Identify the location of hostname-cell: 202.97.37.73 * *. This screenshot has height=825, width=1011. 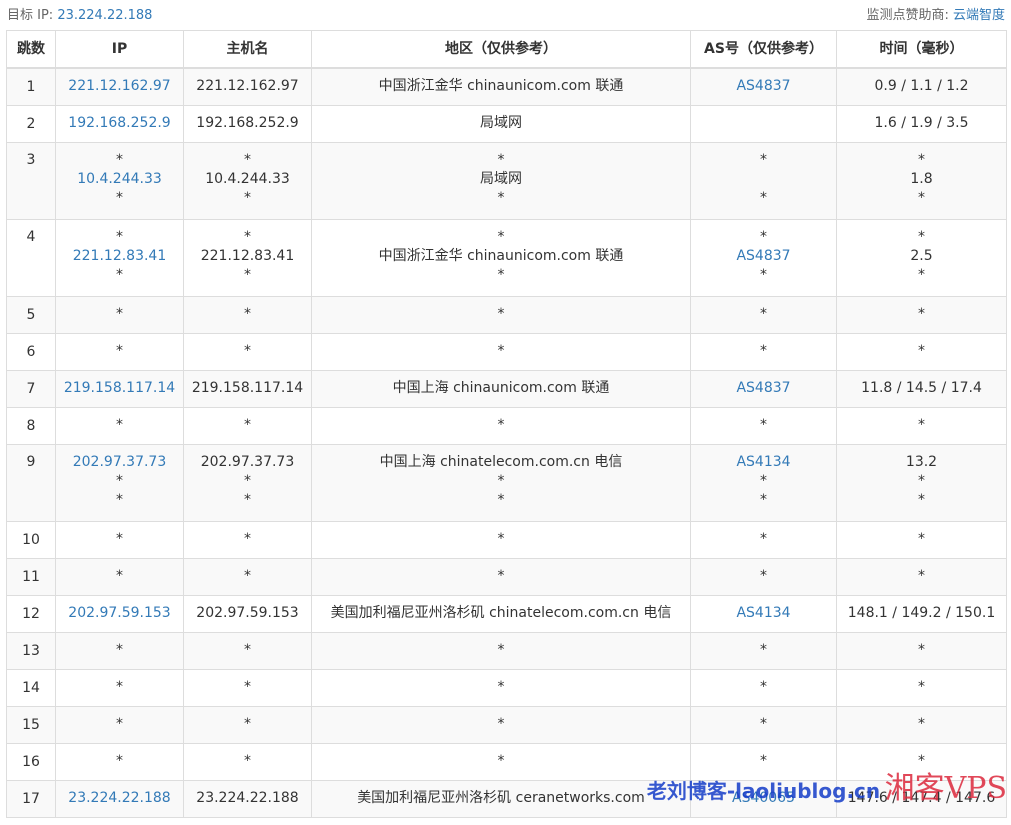
(247, 482).